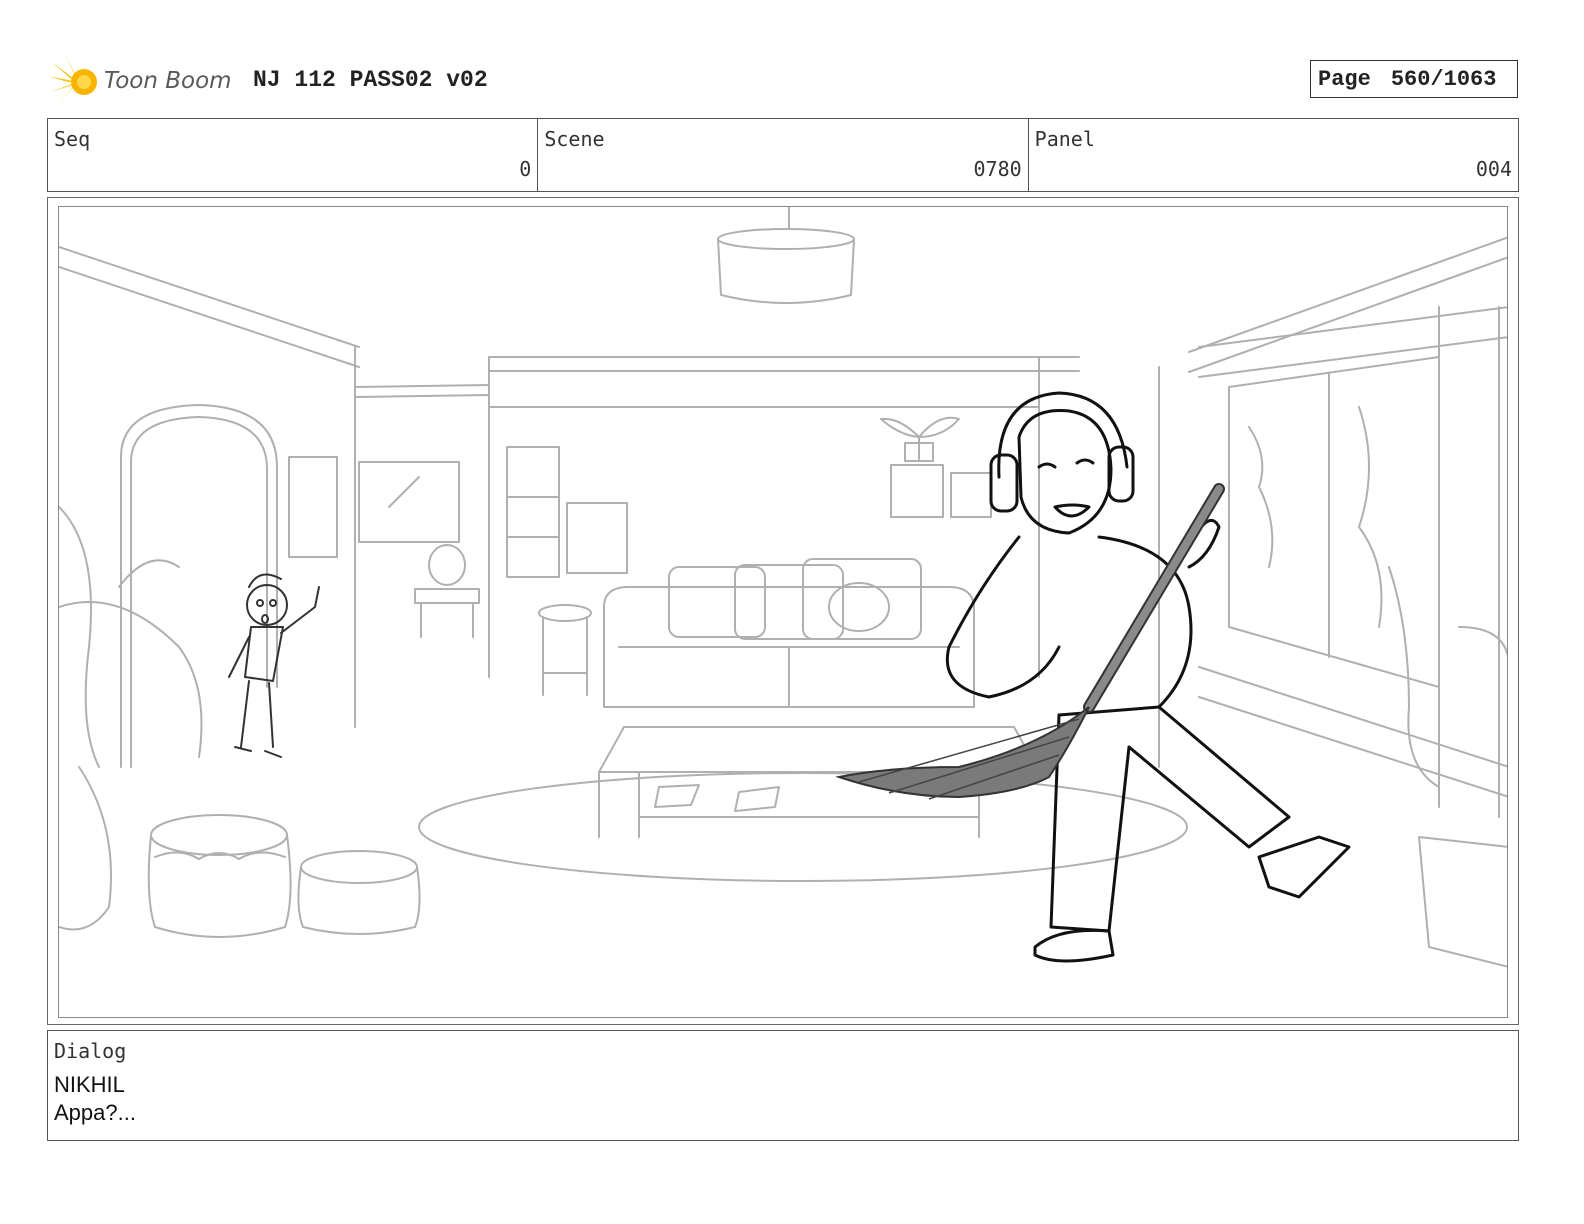 Image resolution: width=1584 pixels, height=1224 pixels. I want to click on panel-cell: Panel 004, so click(1273, 155).